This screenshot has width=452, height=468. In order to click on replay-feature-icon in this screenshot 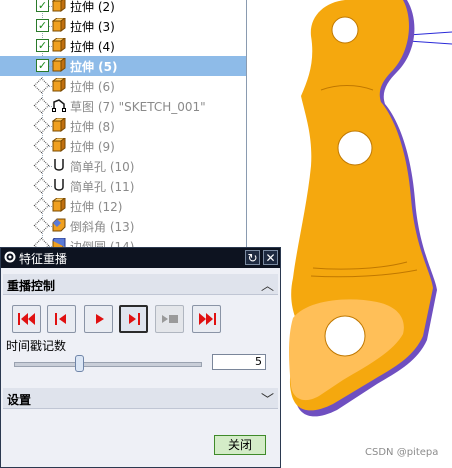, I will do `click(170, 319)`.